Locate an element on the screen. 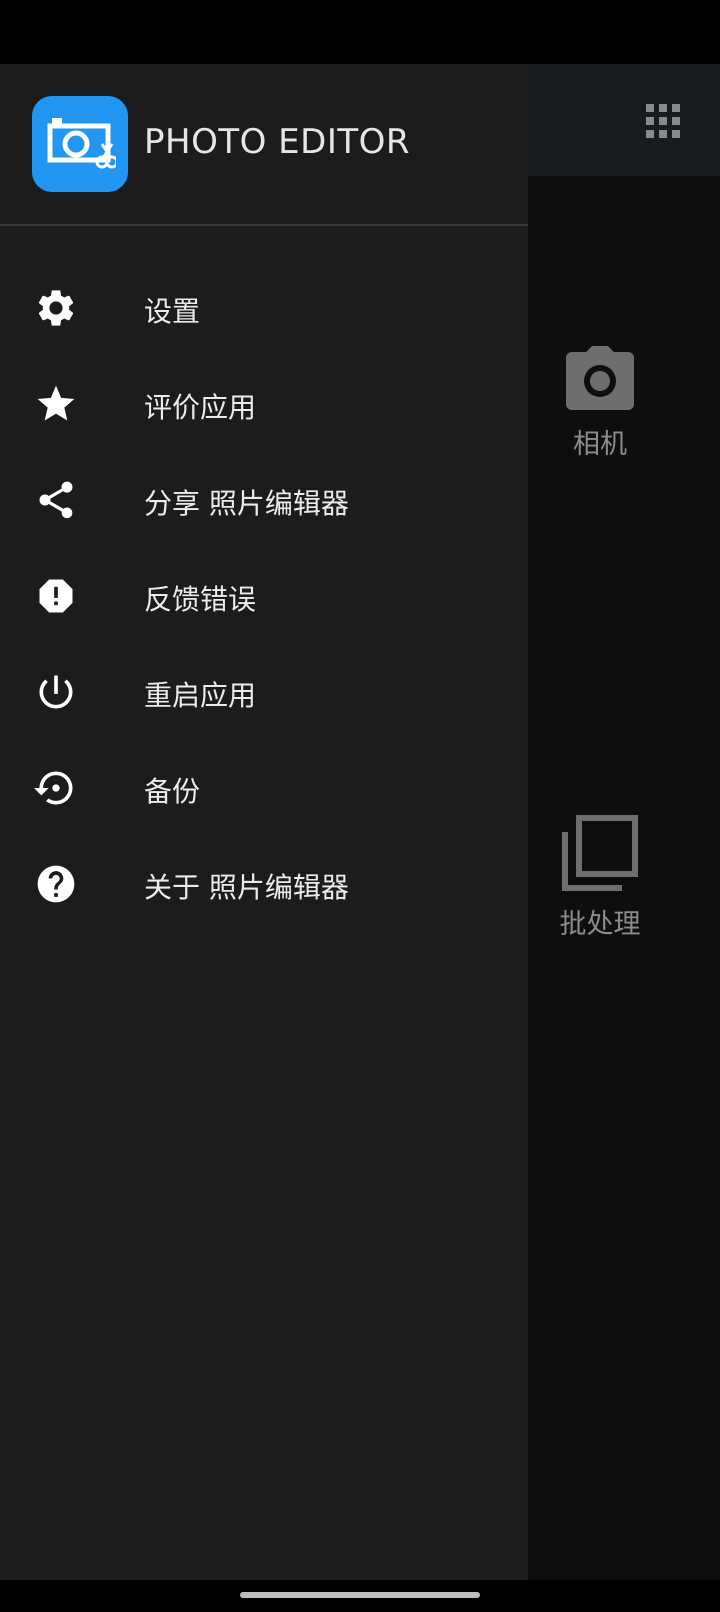 The height and width of the screenshot is (1612, 720). menu-item-label: 评价应用 is located at coordinates (200, 407).